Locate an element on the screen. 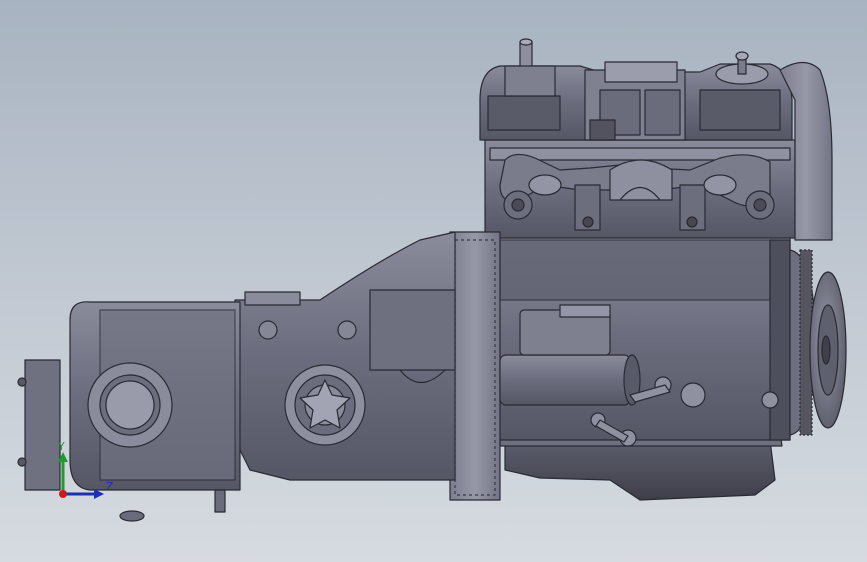  oil-sump is located at coordinates (640, 470).